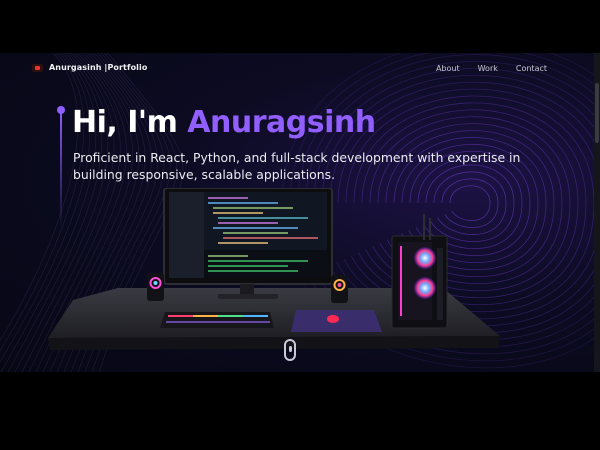 This screenshot has height=450, width=600. What do you see at coordinates (531, 68) in the screenshot?
I see `nav-link-contact: Contact` at bounding box center [531, 68].